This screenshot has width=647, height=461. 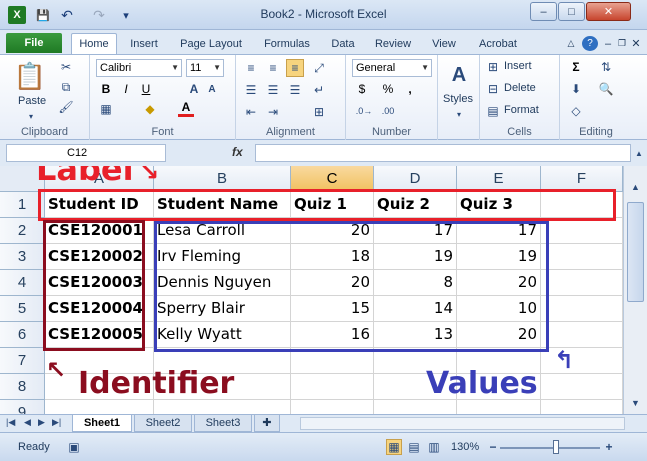 What do you see at coordinates (66, 107) in the screenshot?
I see `format-painter-icon: 🖌` at bounding box center [66, 107].